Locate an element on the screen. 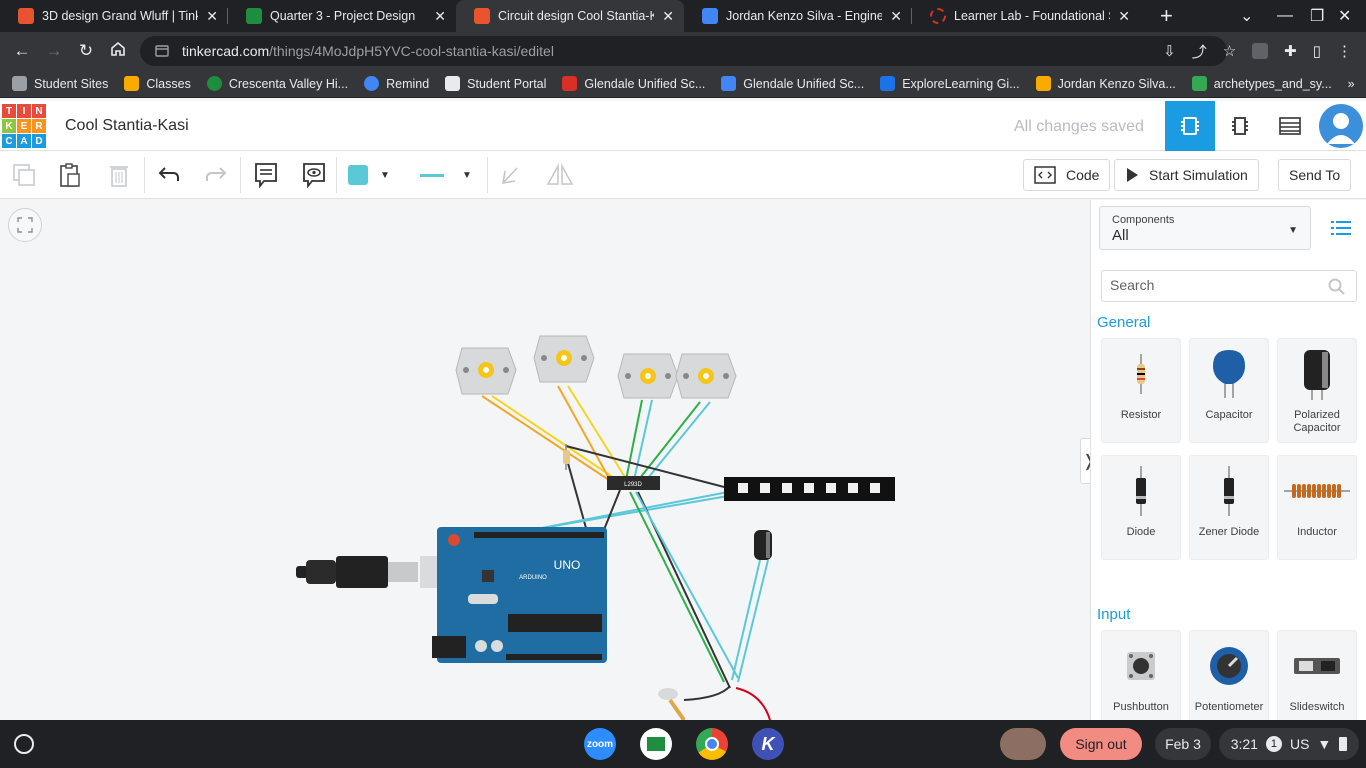  minimize-button: — is located at coordinates (1285, 16).